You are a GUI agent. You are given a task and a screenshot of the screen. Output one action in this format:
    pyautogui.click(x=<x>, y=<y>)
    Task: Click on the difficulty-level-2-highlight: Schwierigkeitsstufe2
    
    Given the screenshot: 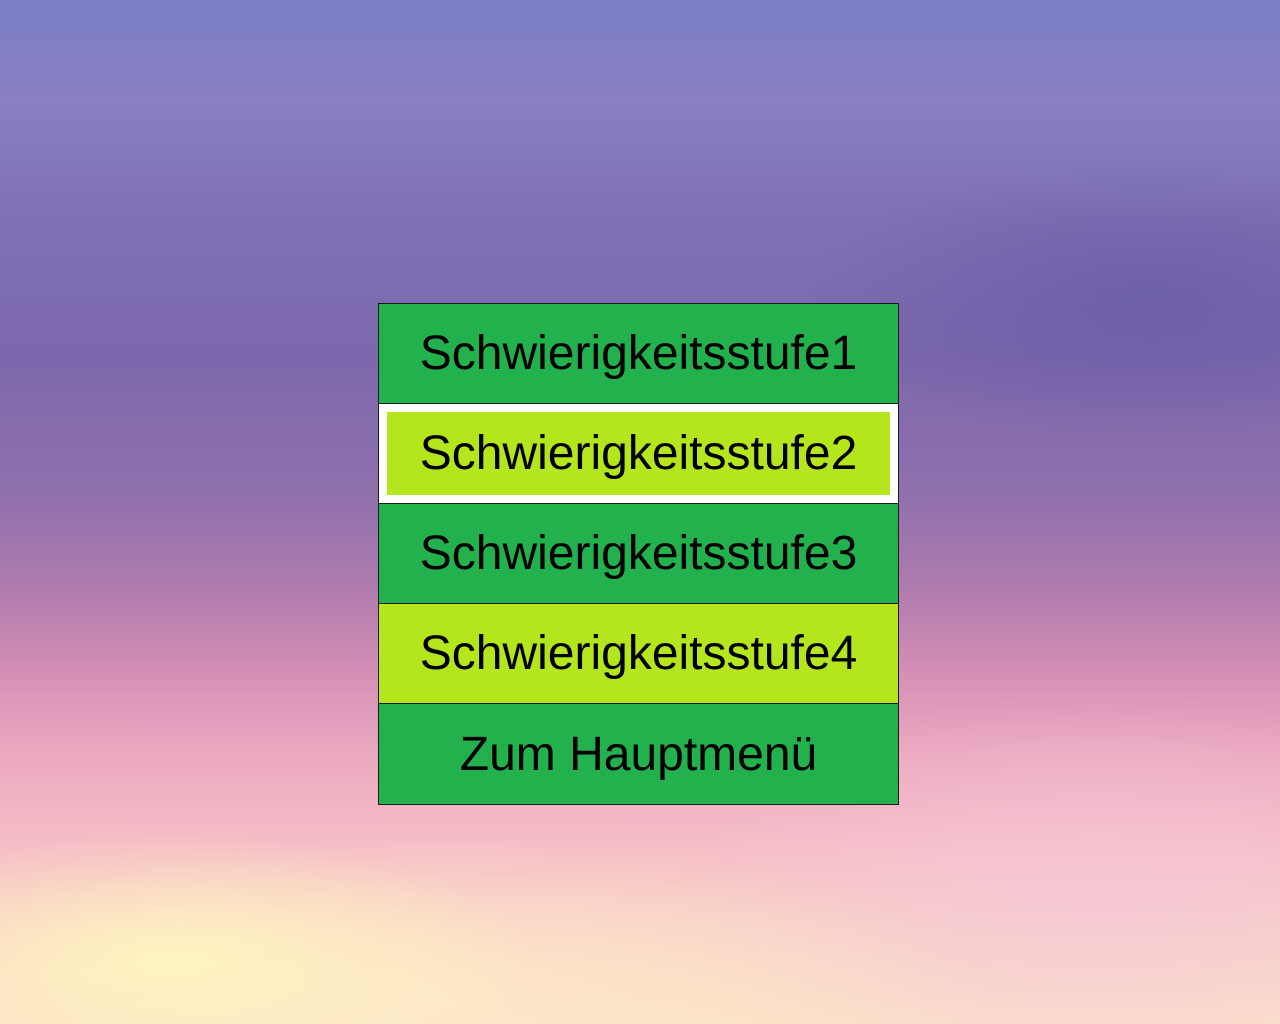 What is the action you would take?
    pyautogui.click(x=638, y=453)
    